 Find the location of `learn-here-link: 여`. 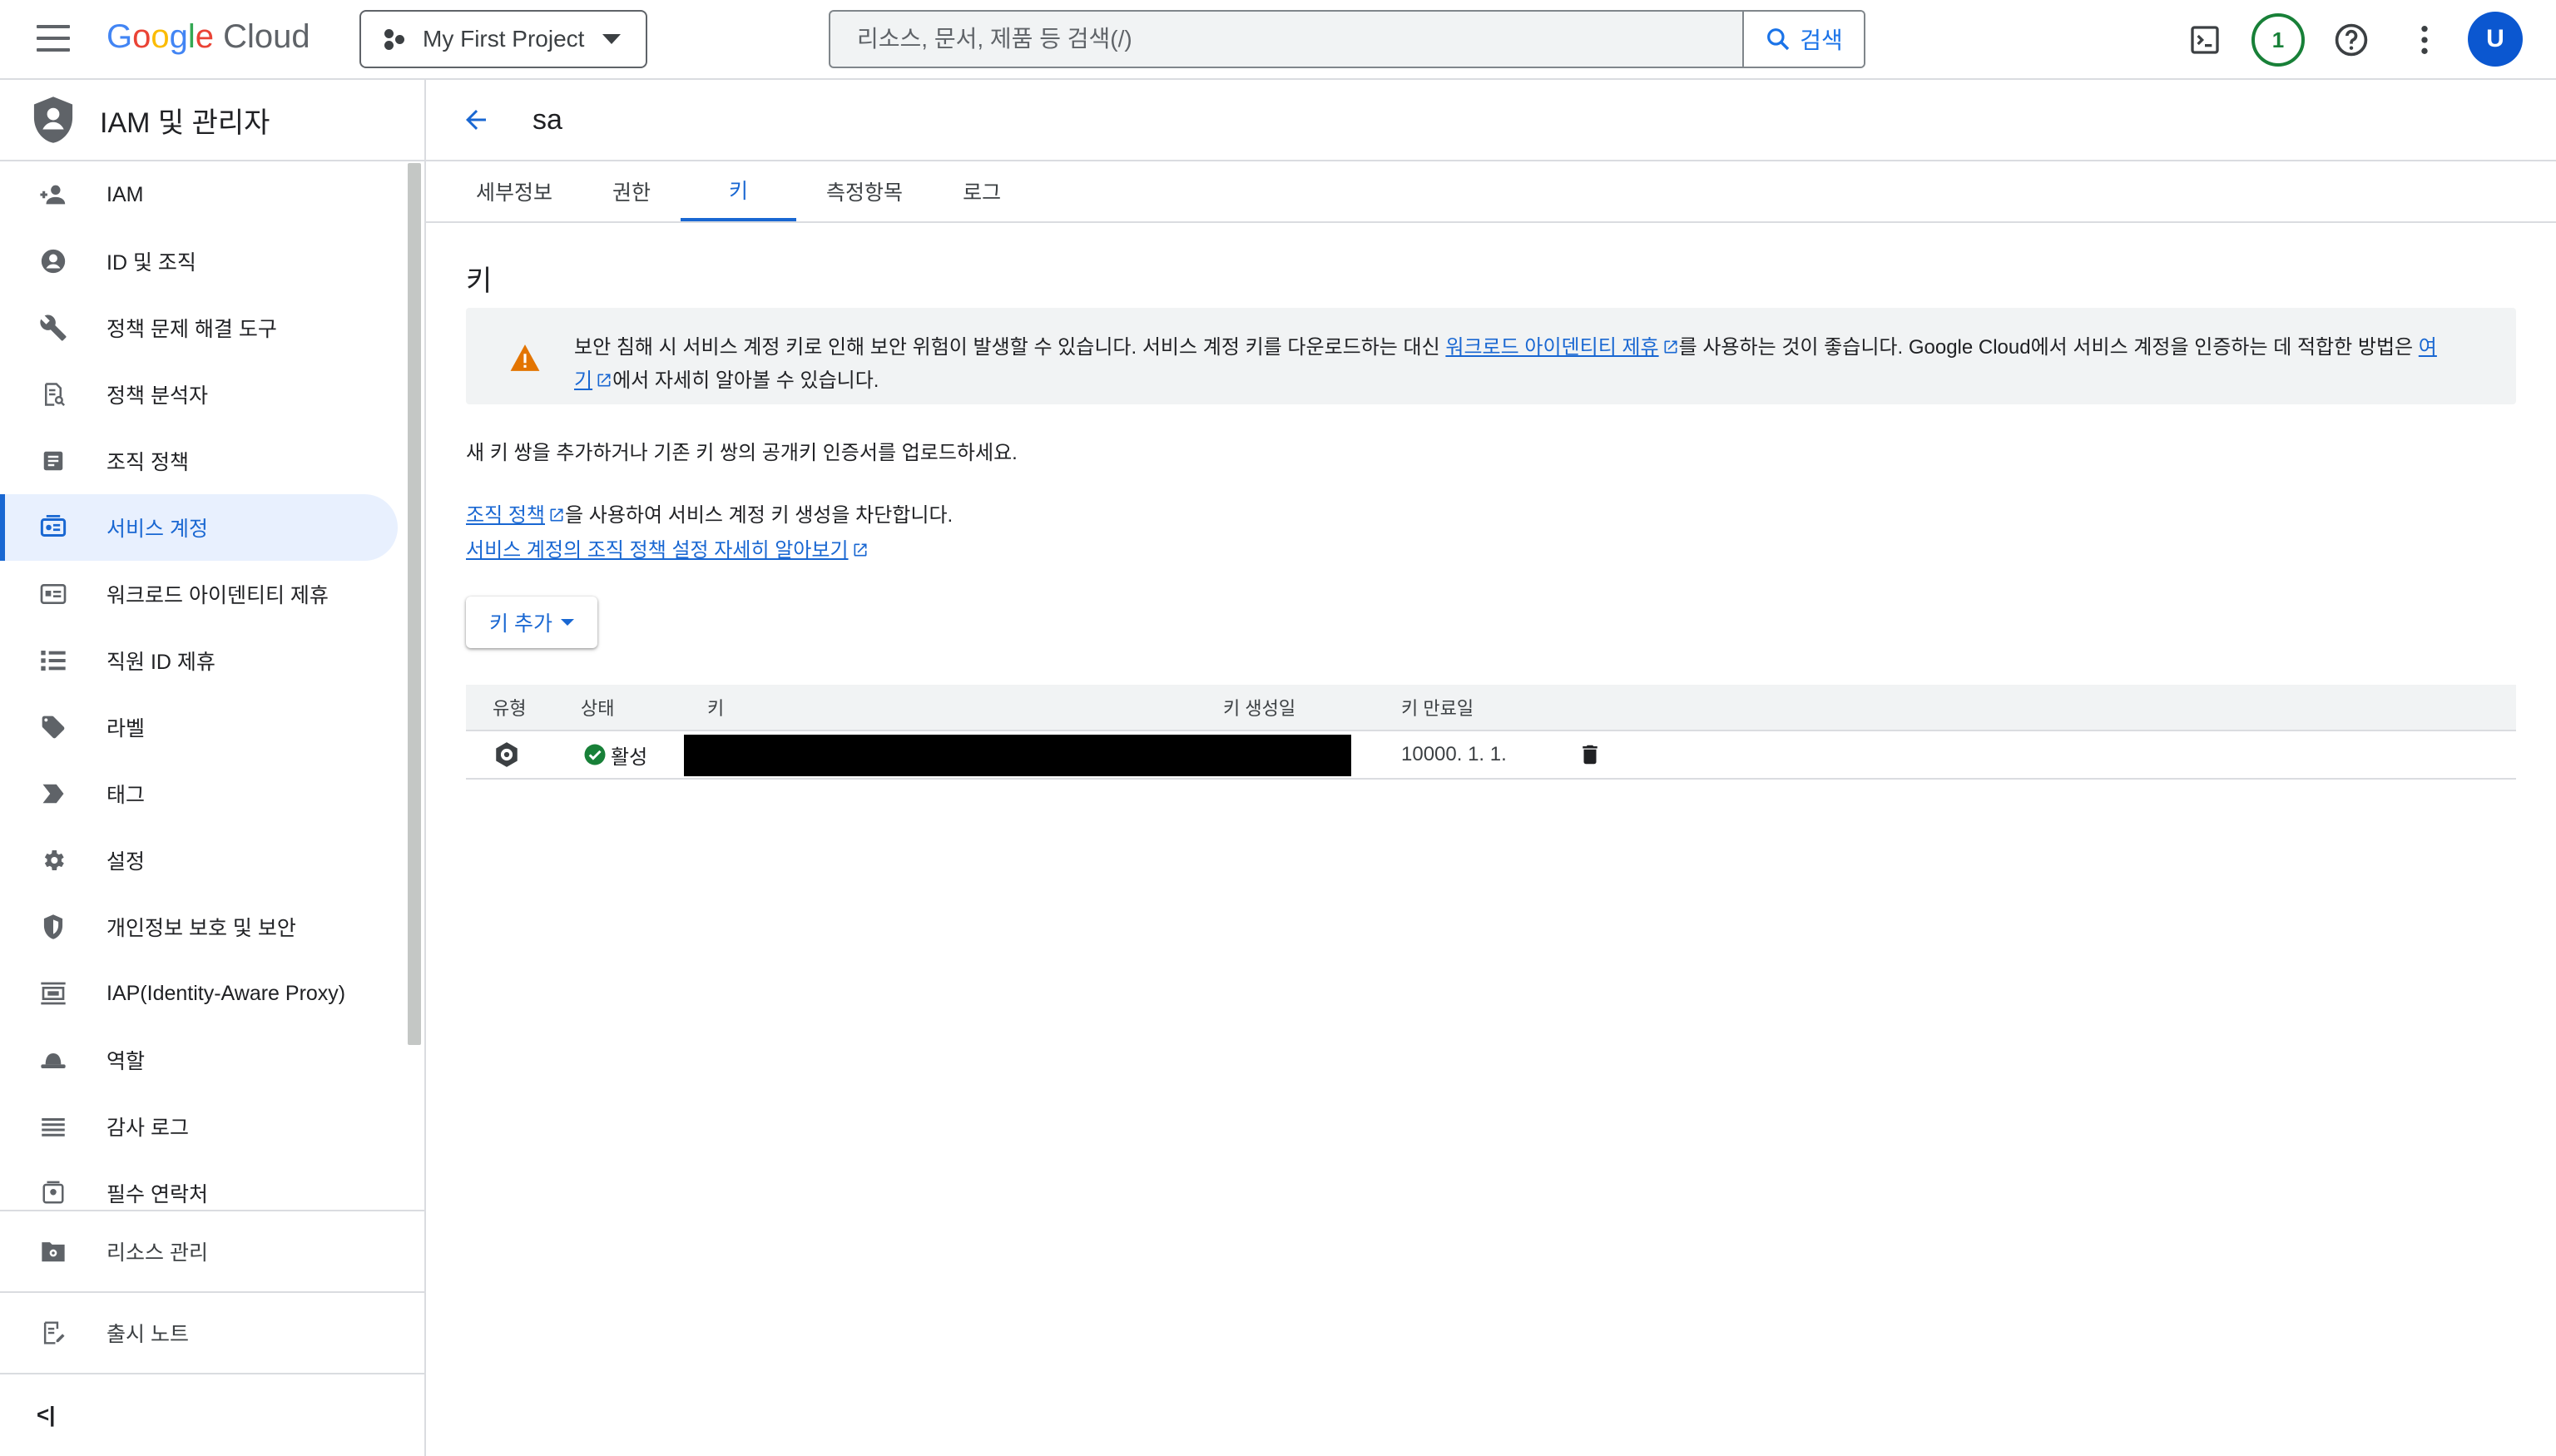

learn-here-link: 여 is located at coordinates (2428, 347).